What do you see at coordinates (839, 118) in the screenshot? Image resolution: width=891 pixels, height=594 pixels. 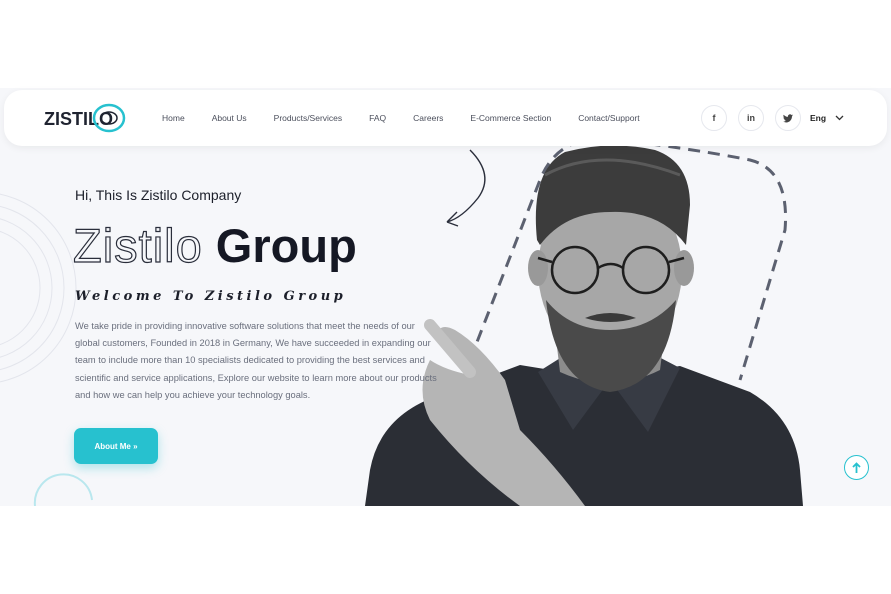 I see `chevron-down-icon` at bounding box center [839, 118].